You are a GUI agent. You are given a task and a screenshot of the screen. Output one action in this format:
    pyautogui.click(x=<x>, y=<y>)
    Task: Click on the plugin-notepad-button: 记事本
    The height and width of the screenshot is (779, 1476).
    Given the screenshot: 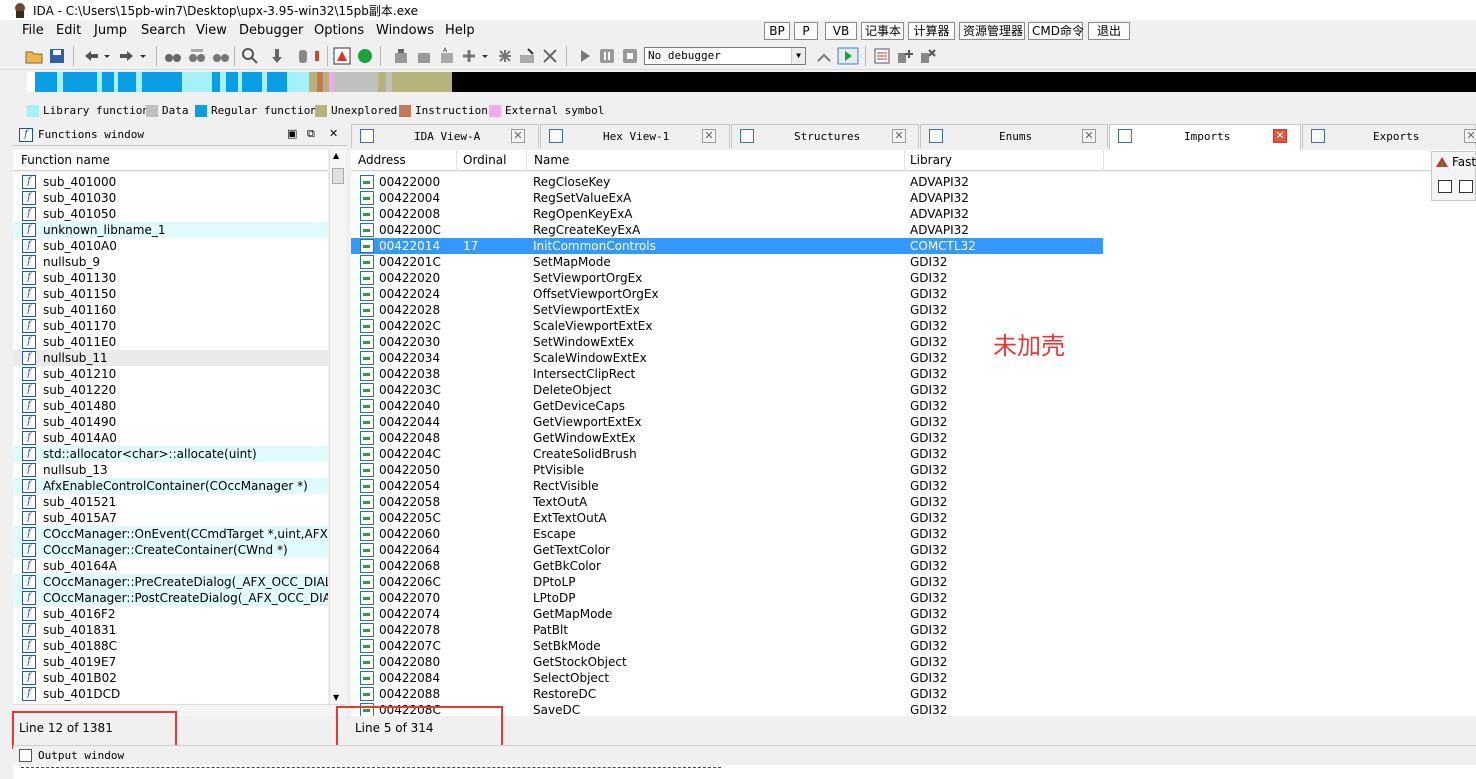 What is the action you would take?
    pyautogui.click(x=882, y=31)
    